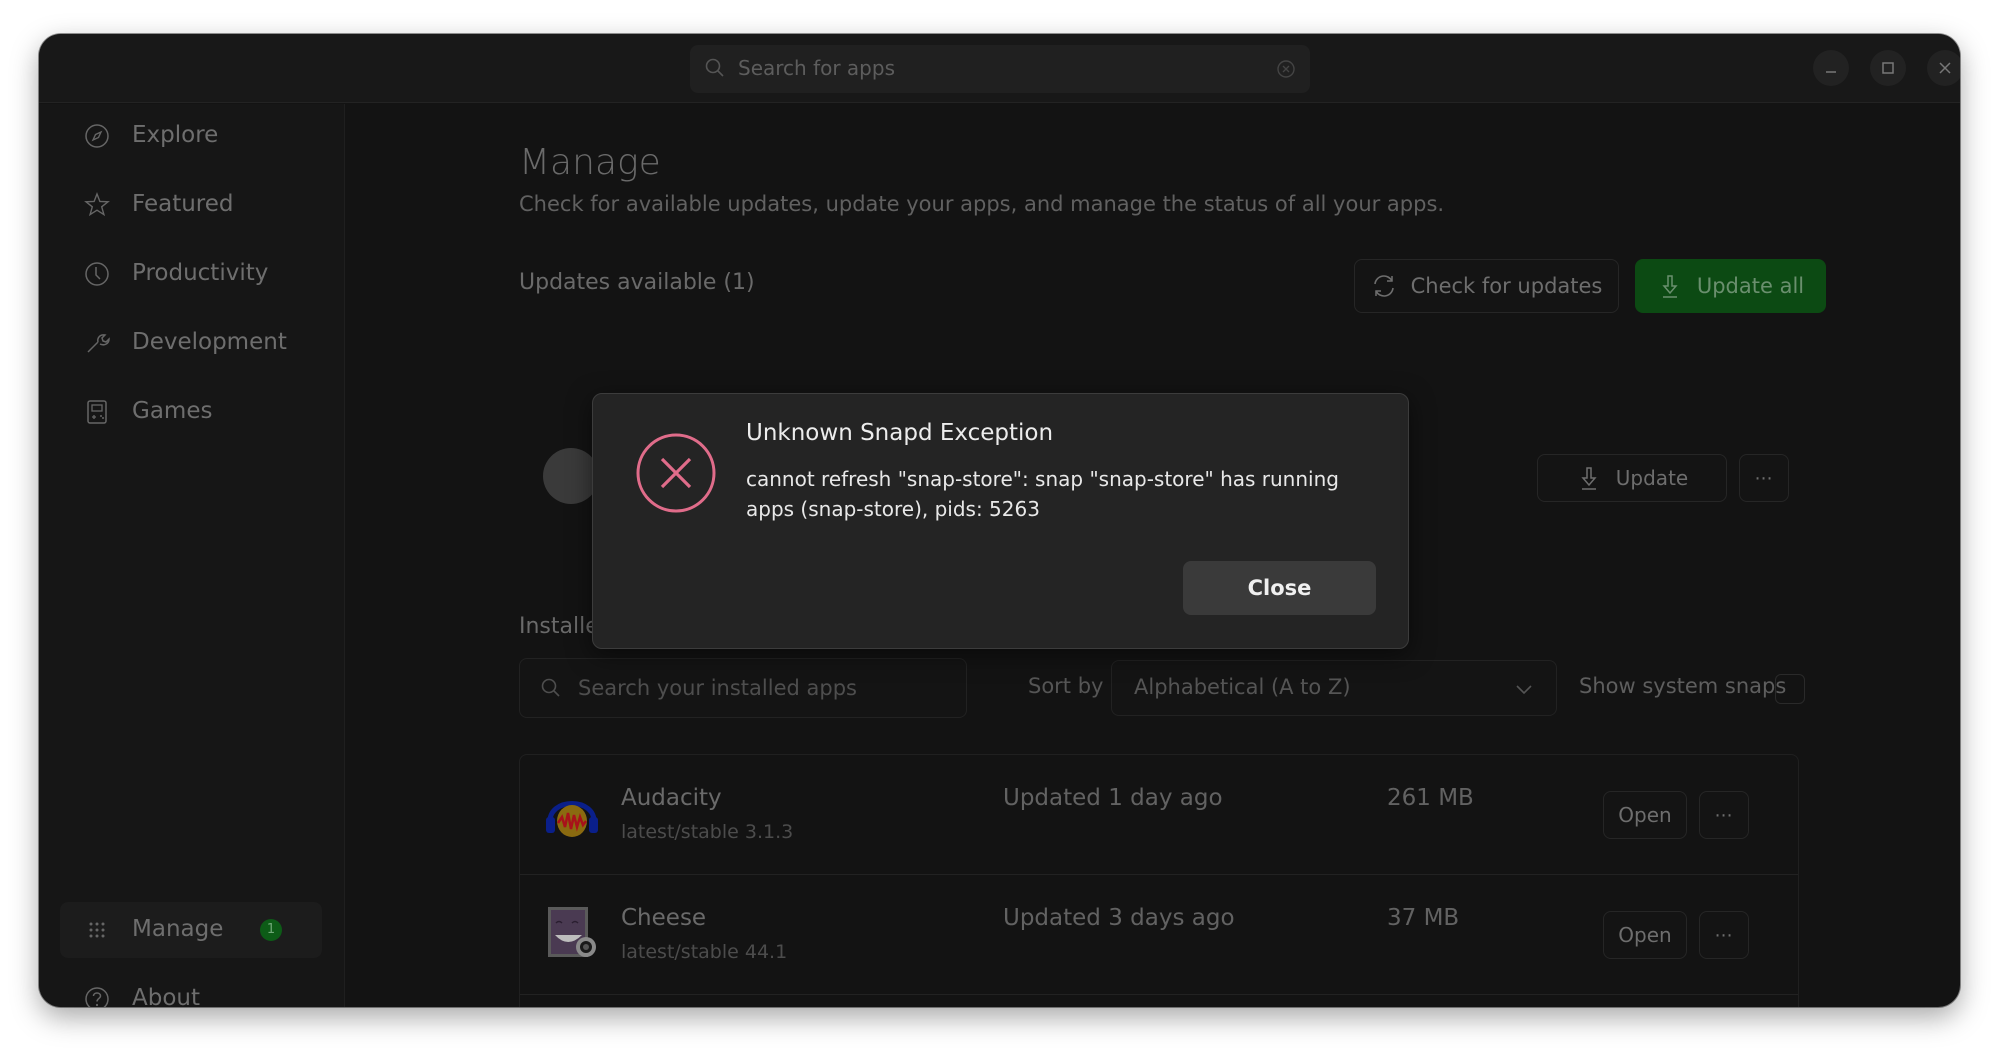  What do you see at coordinates (1652, 478) in the screenshot?
I see `update-label: Update` at bounding box center [1652, 478].